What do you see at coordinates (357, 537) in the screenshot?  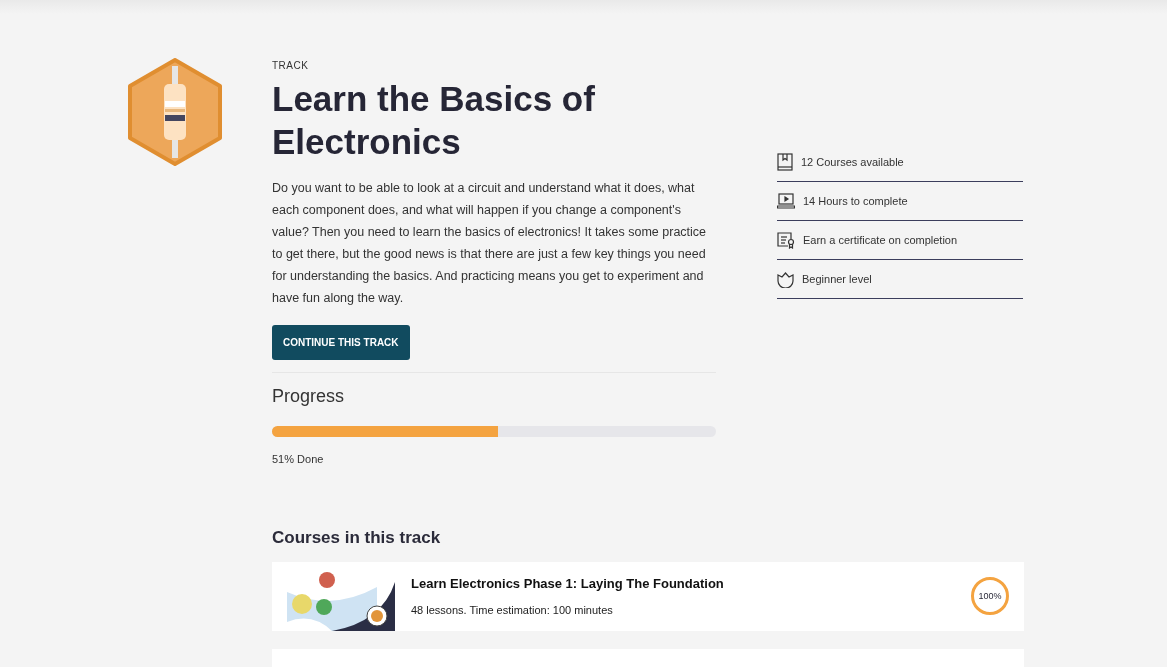 I see `section-heading: Courses in this track` at bounding box center [357, 537].